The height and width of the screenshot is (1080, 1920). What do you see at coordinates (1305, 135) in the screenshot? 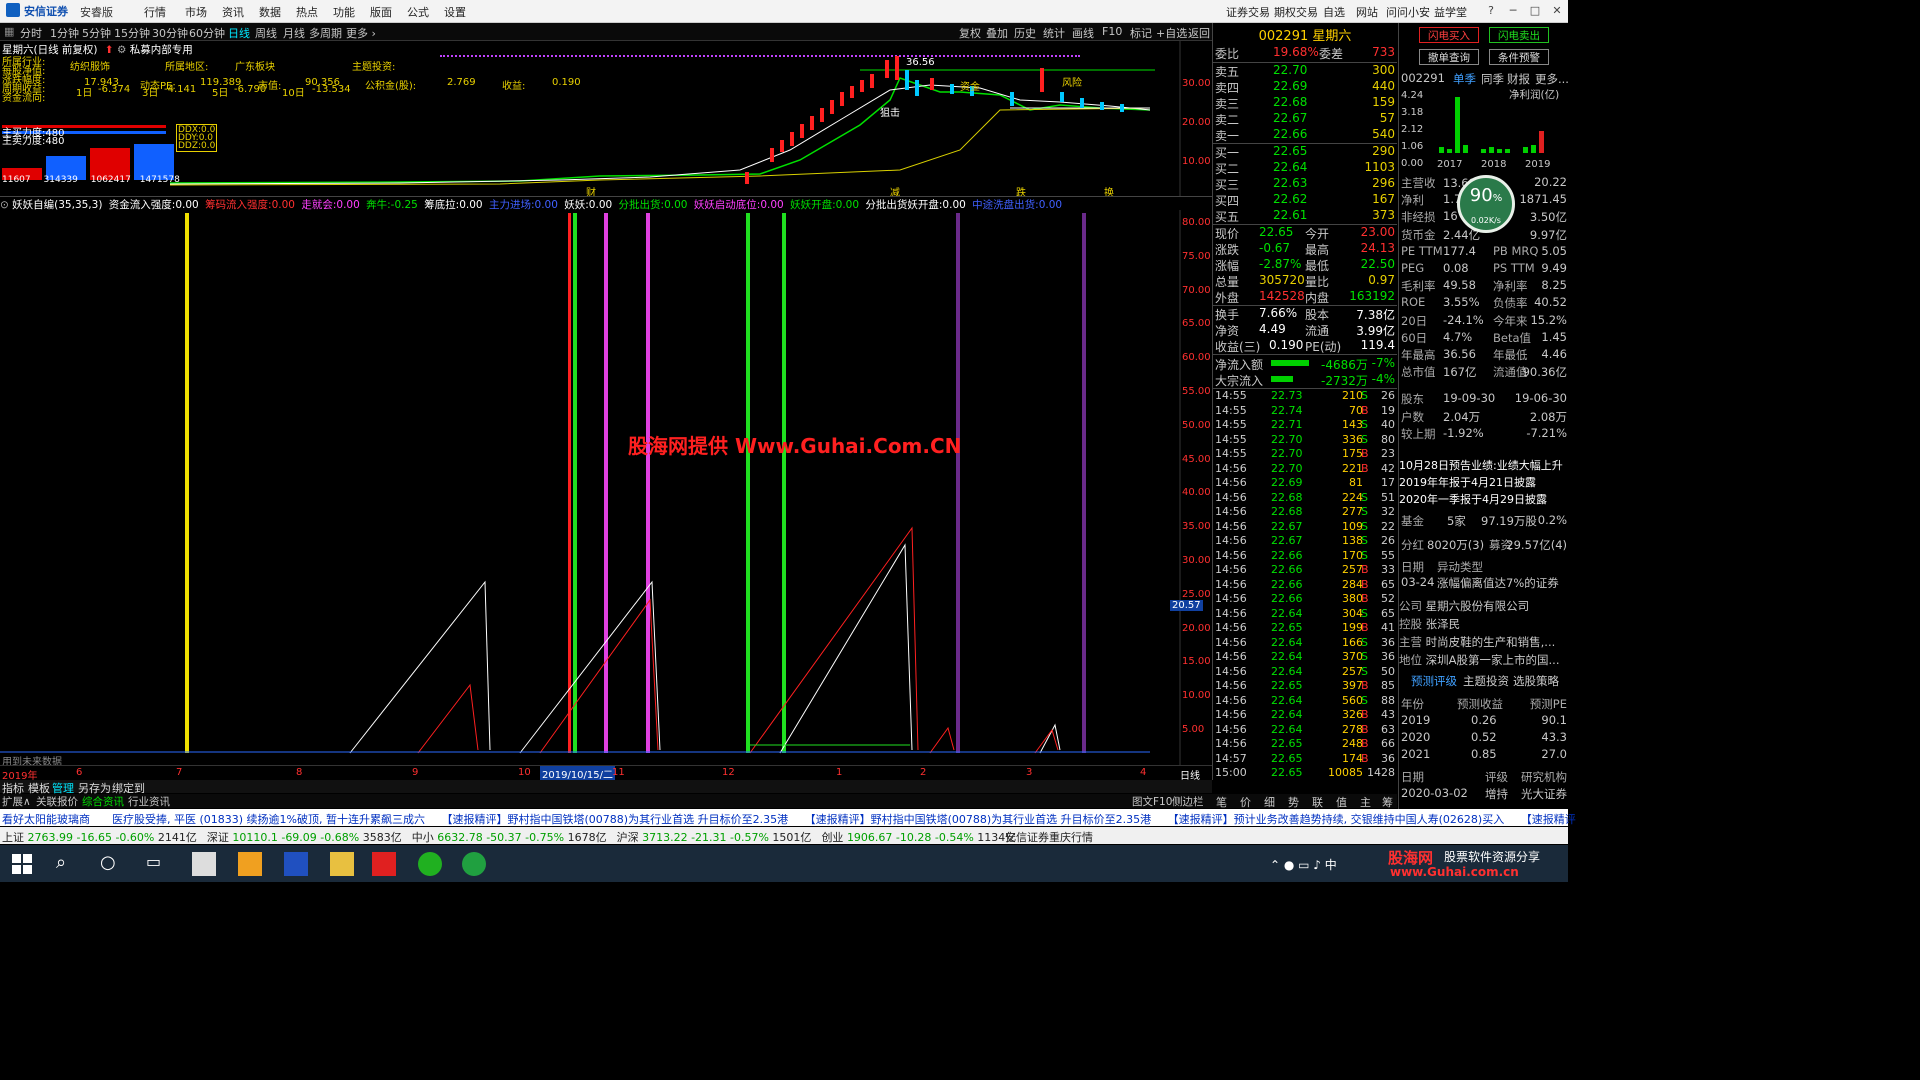
I see `ask-1: 卖一 22.66 540` at bounding box center [1305, 135].